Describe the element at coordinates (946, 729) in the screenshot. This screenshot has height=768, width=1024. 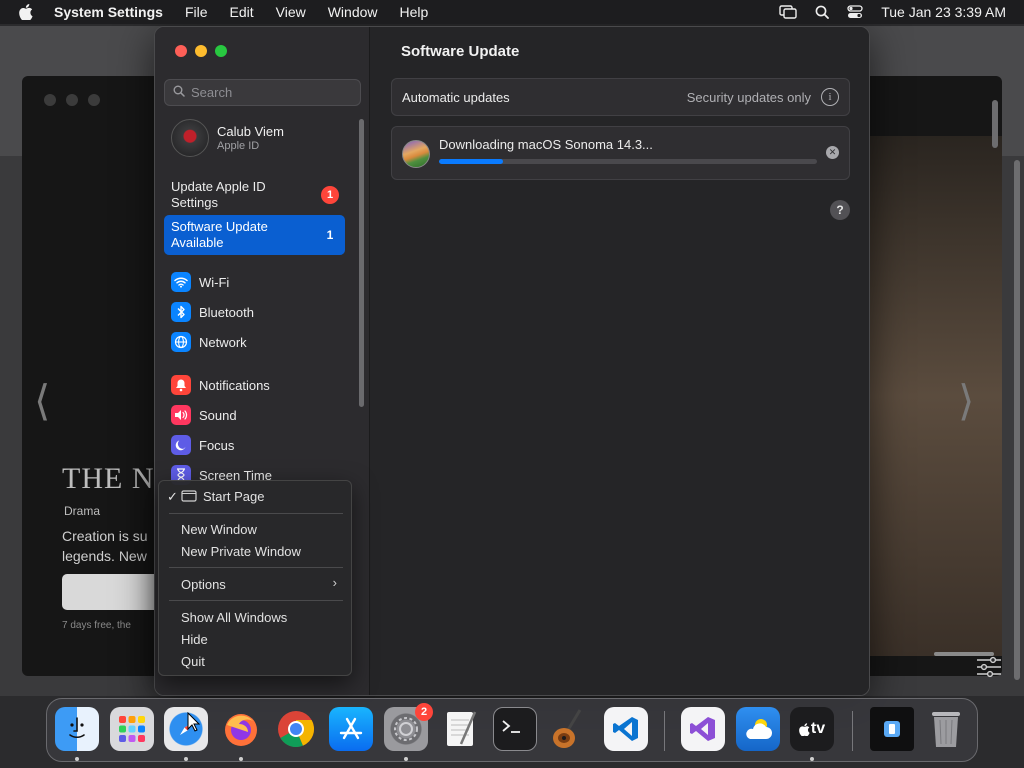
I see `dock-trash-icon` at that location.